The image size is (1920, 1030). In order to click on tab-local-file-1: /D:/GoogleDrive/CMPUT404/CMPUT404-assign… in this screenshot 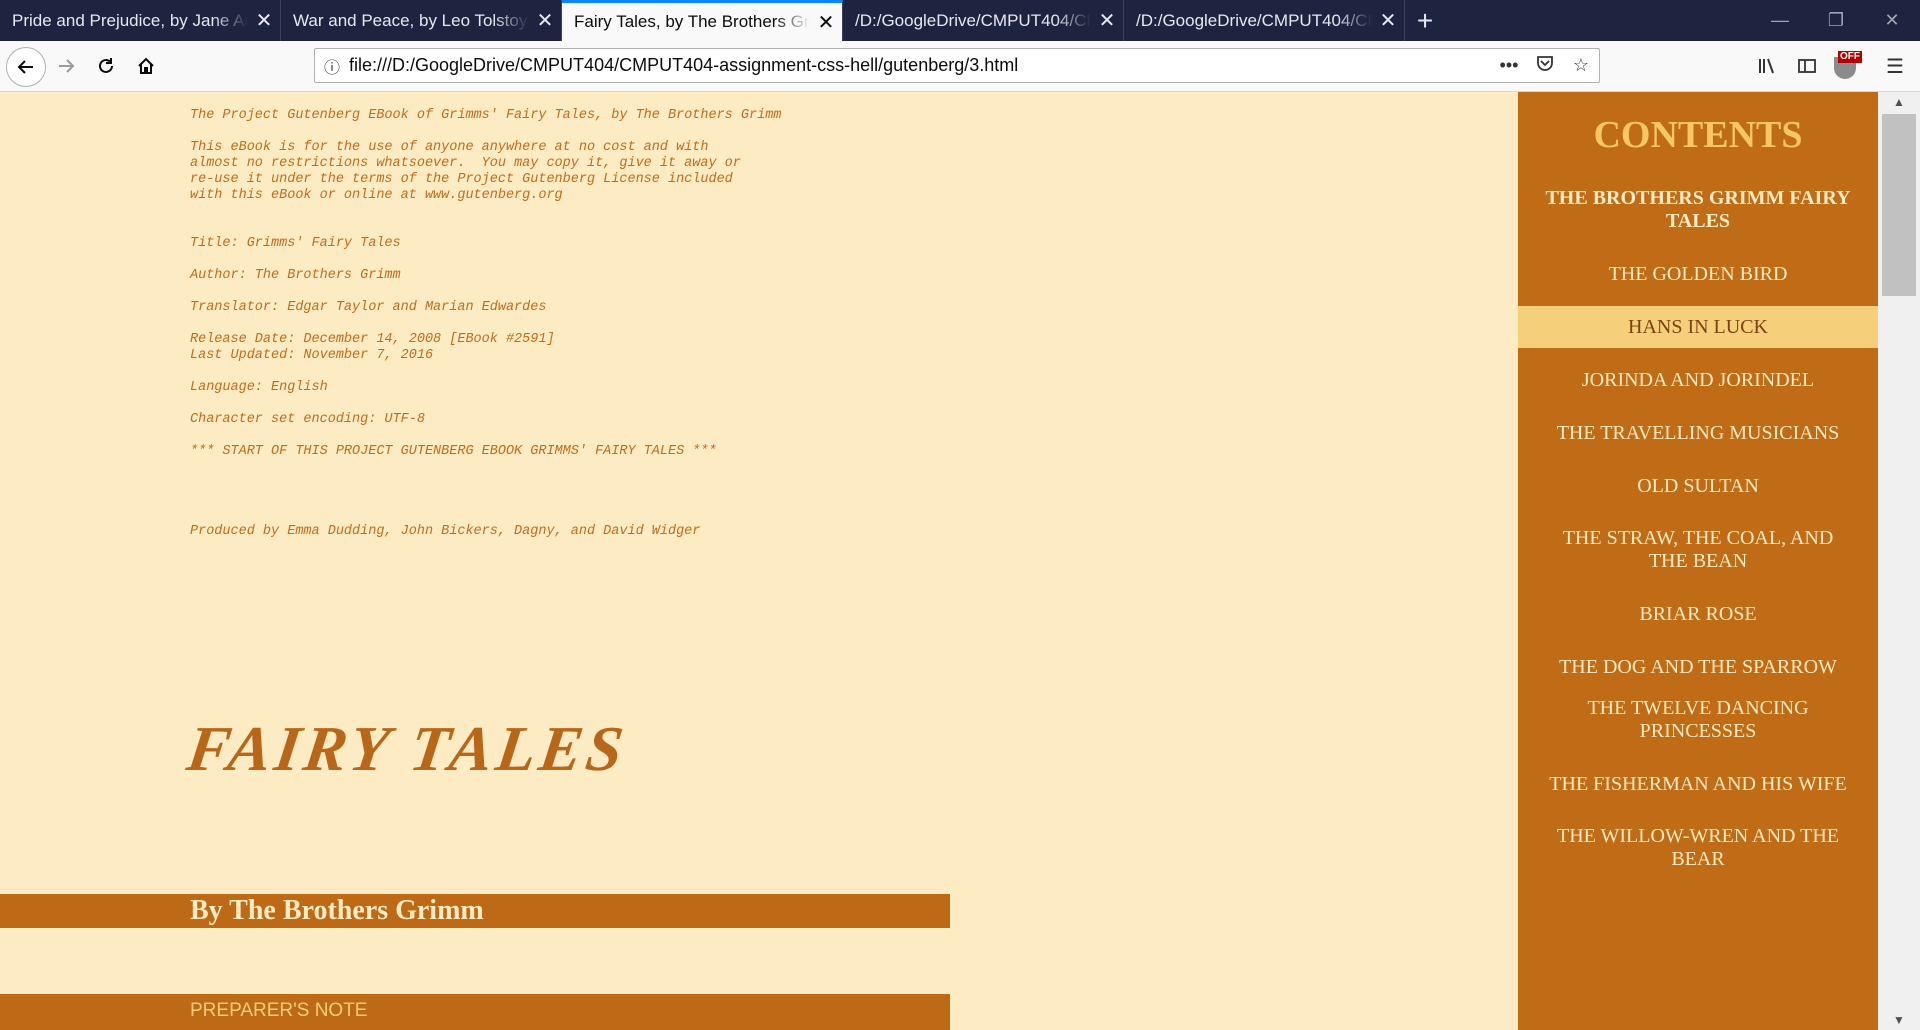, I will do `click(983, 20)`.